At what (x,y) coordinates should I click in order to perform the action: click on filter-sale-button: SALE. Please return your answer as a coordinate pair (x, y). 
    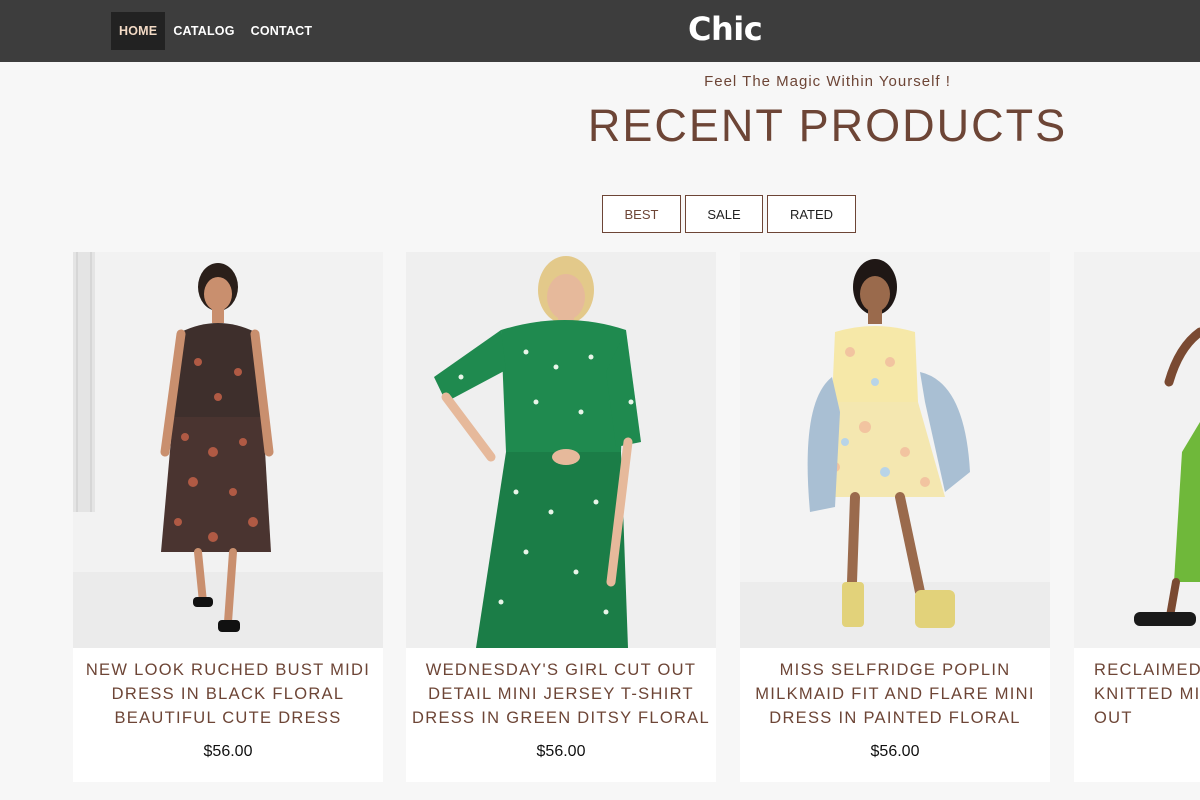
    Looking at the image, I should click on (724, 214).